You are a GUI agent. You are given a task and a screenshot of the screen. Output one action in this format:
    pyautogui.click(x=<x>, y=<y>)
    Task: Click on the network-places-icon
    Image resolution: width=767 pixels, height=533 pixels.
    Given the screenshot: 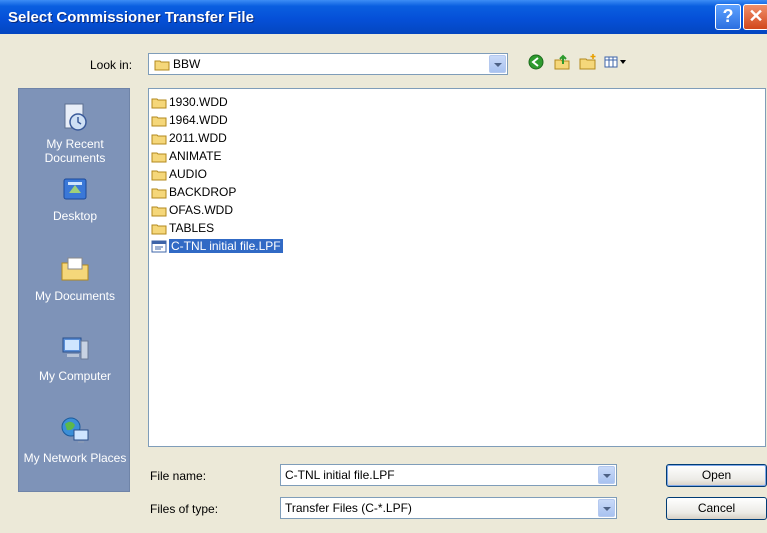 What is the action you would take?
    pyautogui.click(x=75, y=430)
    